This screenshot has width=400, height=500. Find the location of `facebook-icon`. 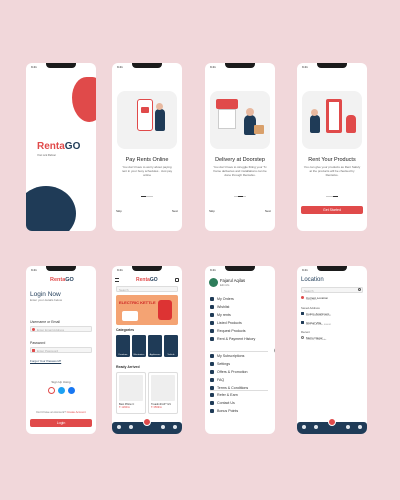

facebook-icon is located at coordinates (71, 390).